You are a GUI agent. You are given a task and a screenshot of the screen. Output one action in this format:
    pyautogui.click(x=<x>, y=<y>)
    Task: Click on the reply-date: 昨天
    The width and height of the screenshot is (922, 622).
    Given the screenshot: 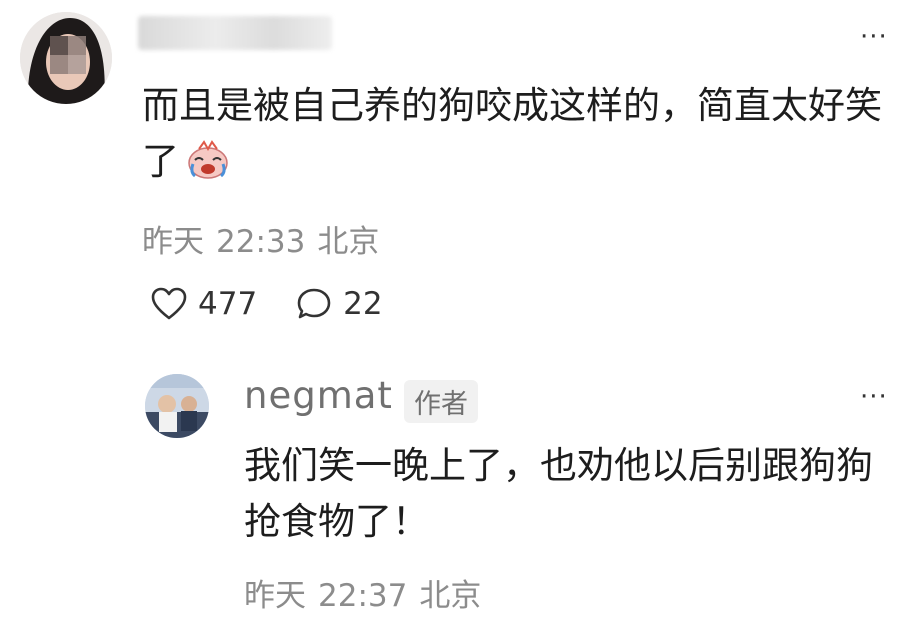 What is the action you would take?
    pyautogui.click(x=275, y=596)
    